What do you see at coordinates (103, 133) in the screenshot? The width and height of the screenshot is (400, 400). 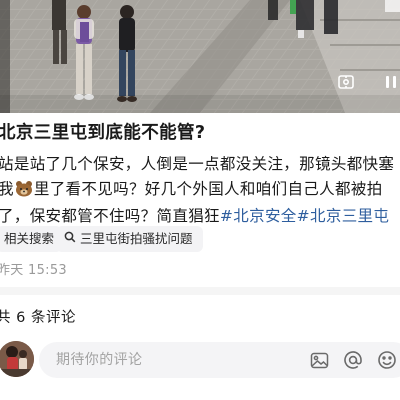 I see `post-title: 北京三里屯到底能不能管?` at bounding box center [103, 133].